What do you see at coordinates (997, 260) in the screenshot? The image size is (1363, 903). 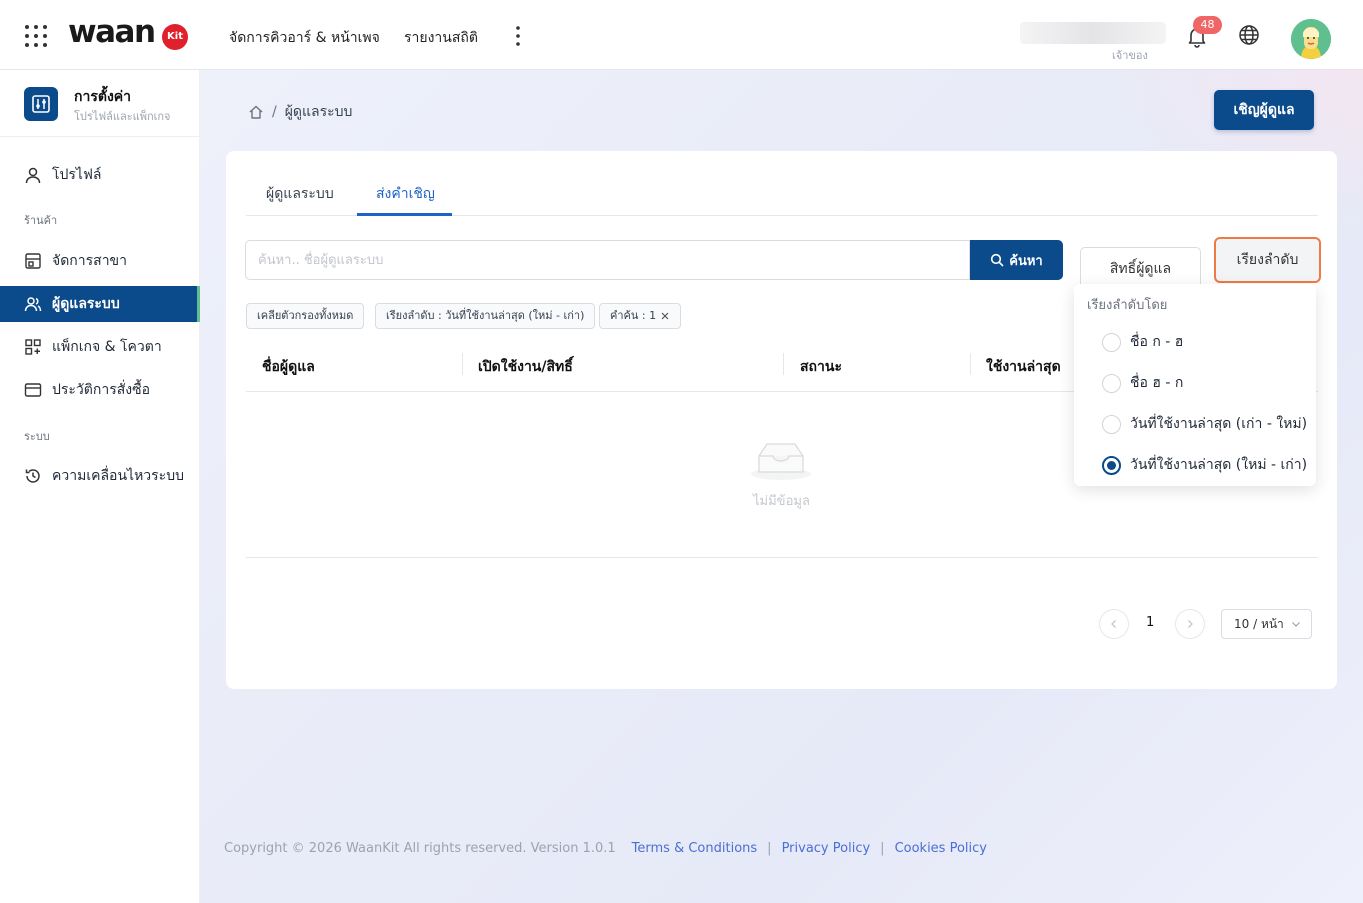 I see `search-icon` at bounding box center [997, 260].